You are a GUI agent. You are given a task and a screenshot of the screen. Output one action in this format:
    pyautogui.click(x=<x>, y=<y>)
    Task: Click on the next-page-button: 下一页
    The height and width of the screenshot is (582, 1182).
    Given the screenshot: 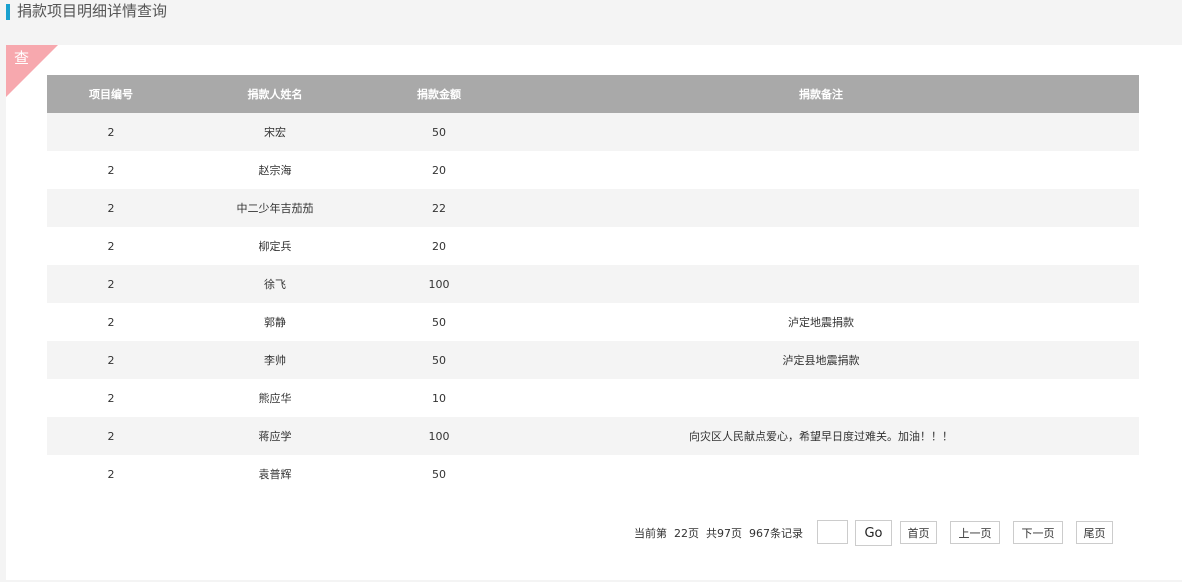 What is the action you would take?
    pyautogui.click(x=1038, y=532)
    